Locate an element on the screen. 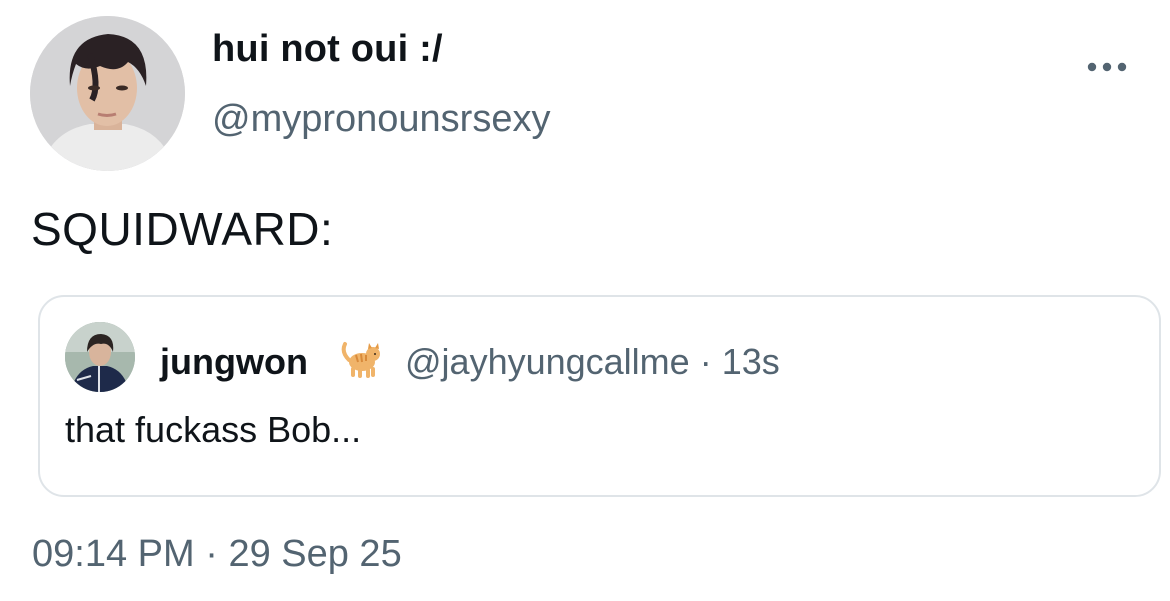 This screenshot has height=601, width=1170. quoted-author-avatar is located at coordinates (100, 357).